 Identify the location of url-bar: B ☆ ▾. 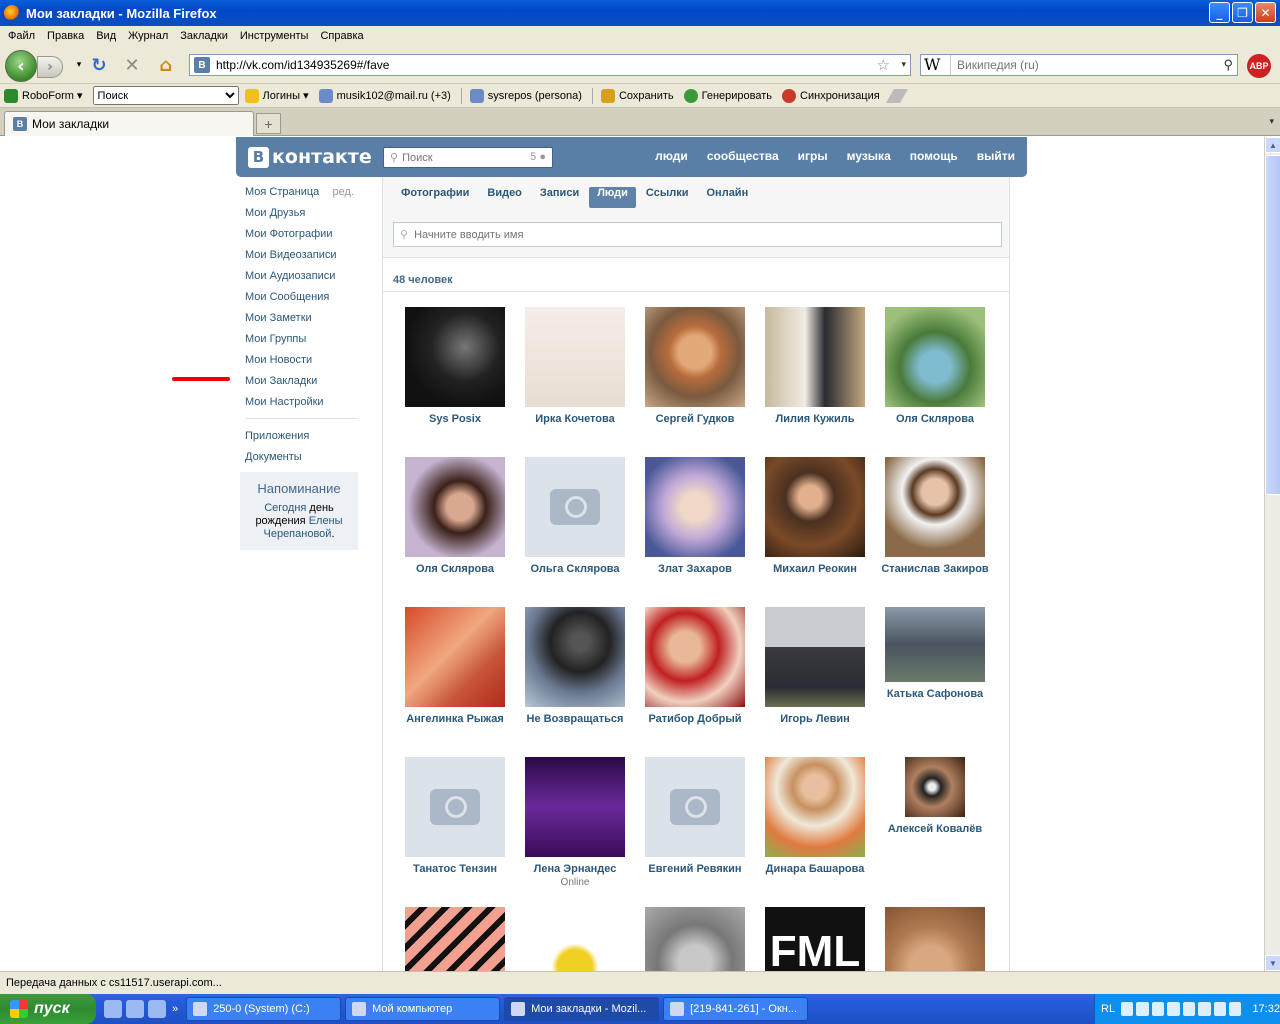
(550, 65).